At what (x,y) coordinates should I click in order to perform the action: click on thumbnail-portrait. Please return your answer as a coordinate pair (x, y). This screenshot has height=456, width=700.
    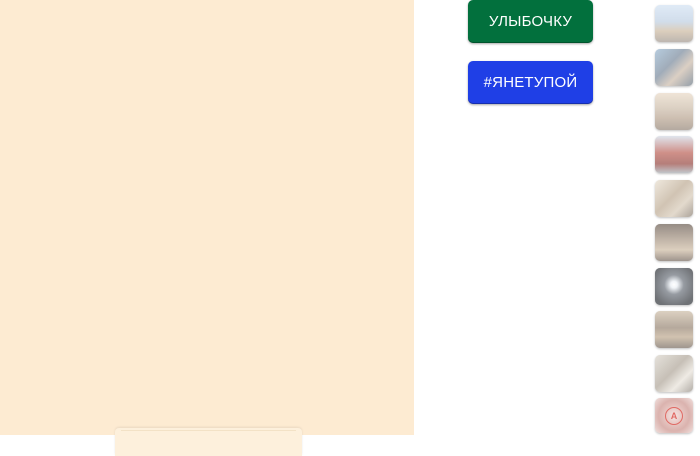
    Looking at the image, I should click on (674, 67).